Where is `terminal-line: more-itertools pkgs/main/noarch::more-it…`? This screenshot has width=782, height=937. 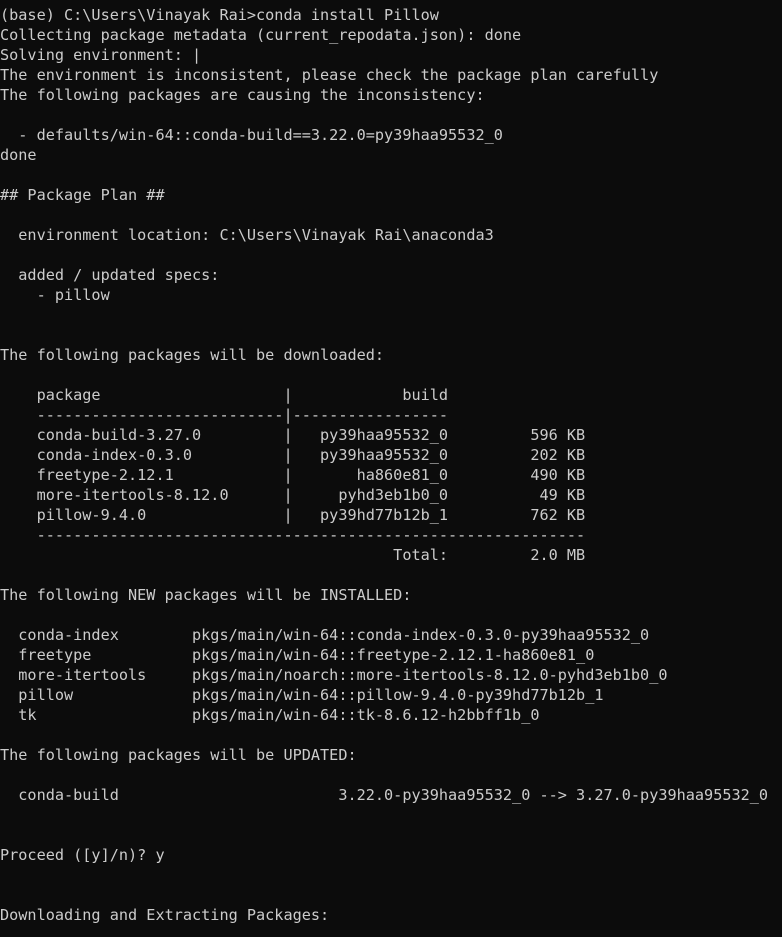
terminal-line: more-itertools pkgs/main/noarch::more-it… is located at coordinates (334, 675).